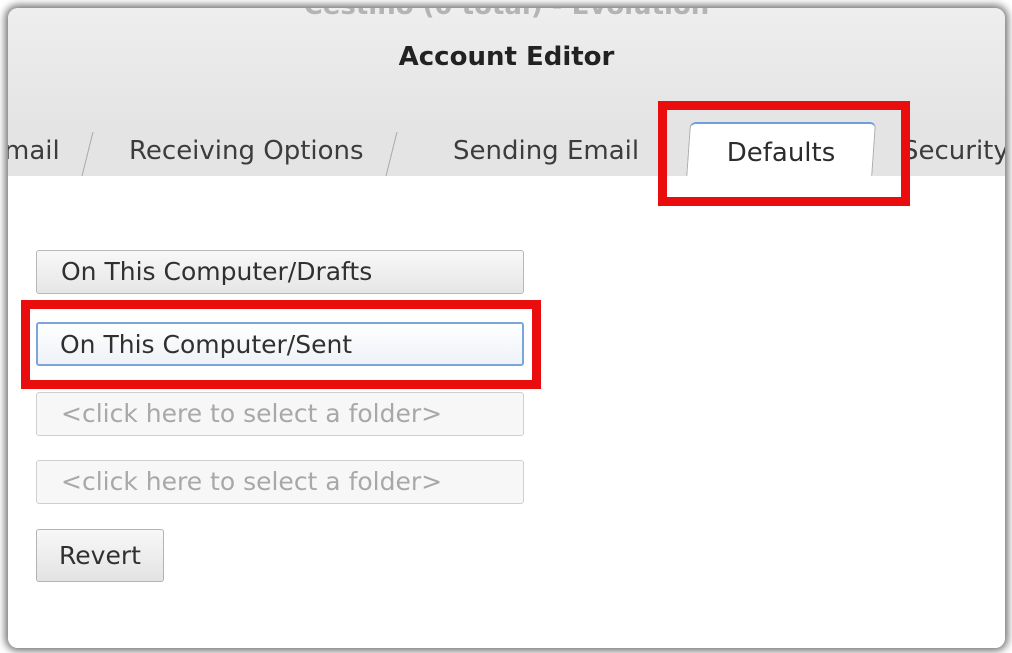 The image size is (1012, 653). Describe the element at coordinates (280, 344) in the screenshot. I see `sent-folder-button: On This Computer/Sent` at that location.